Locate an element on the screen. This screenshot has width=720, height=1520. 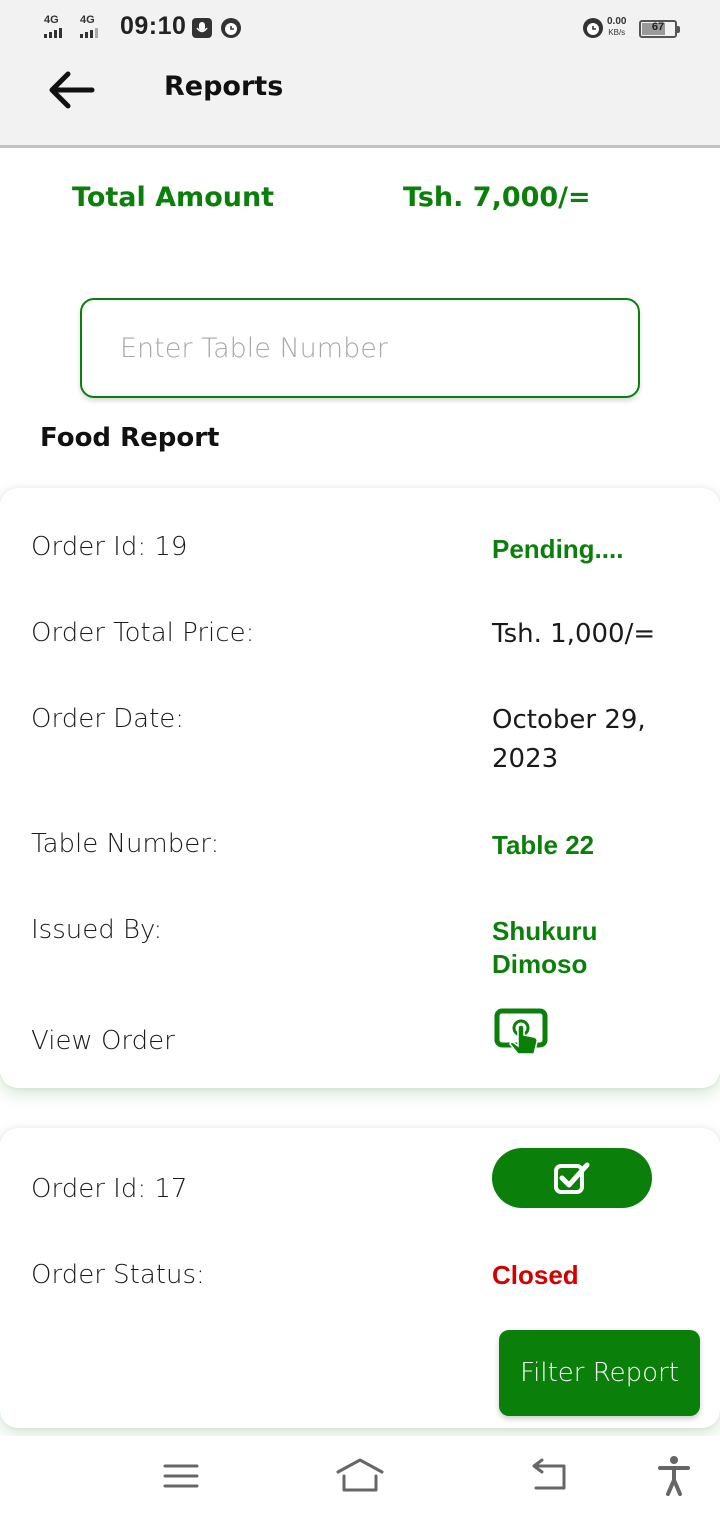
table-number-label: Table Number: is located at coordinates (125, 844).